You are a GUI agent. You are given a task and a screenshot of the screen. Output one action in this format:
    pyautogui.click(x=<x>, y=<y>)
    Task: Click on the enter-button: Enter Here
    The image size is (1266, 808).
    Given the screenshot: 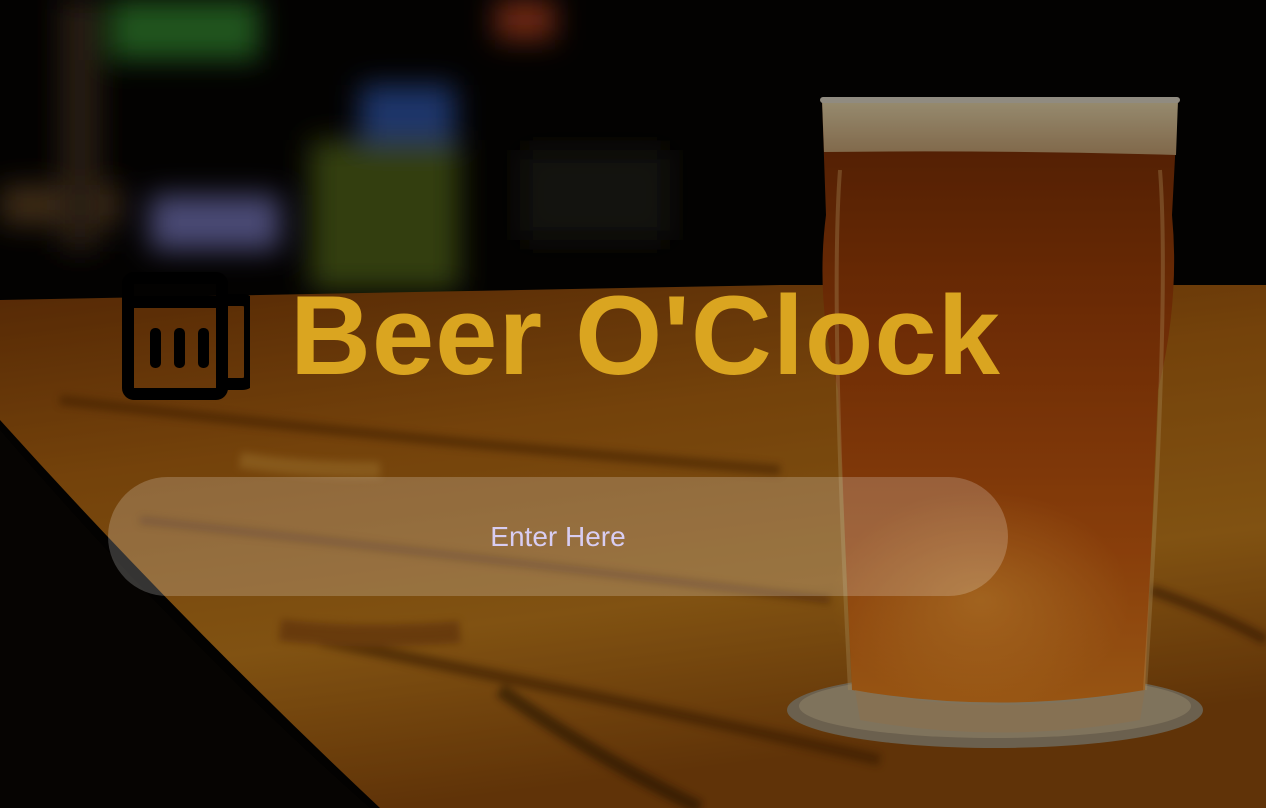 What is the action you would take?
    pyautogui.click(x=558, y=536)
    